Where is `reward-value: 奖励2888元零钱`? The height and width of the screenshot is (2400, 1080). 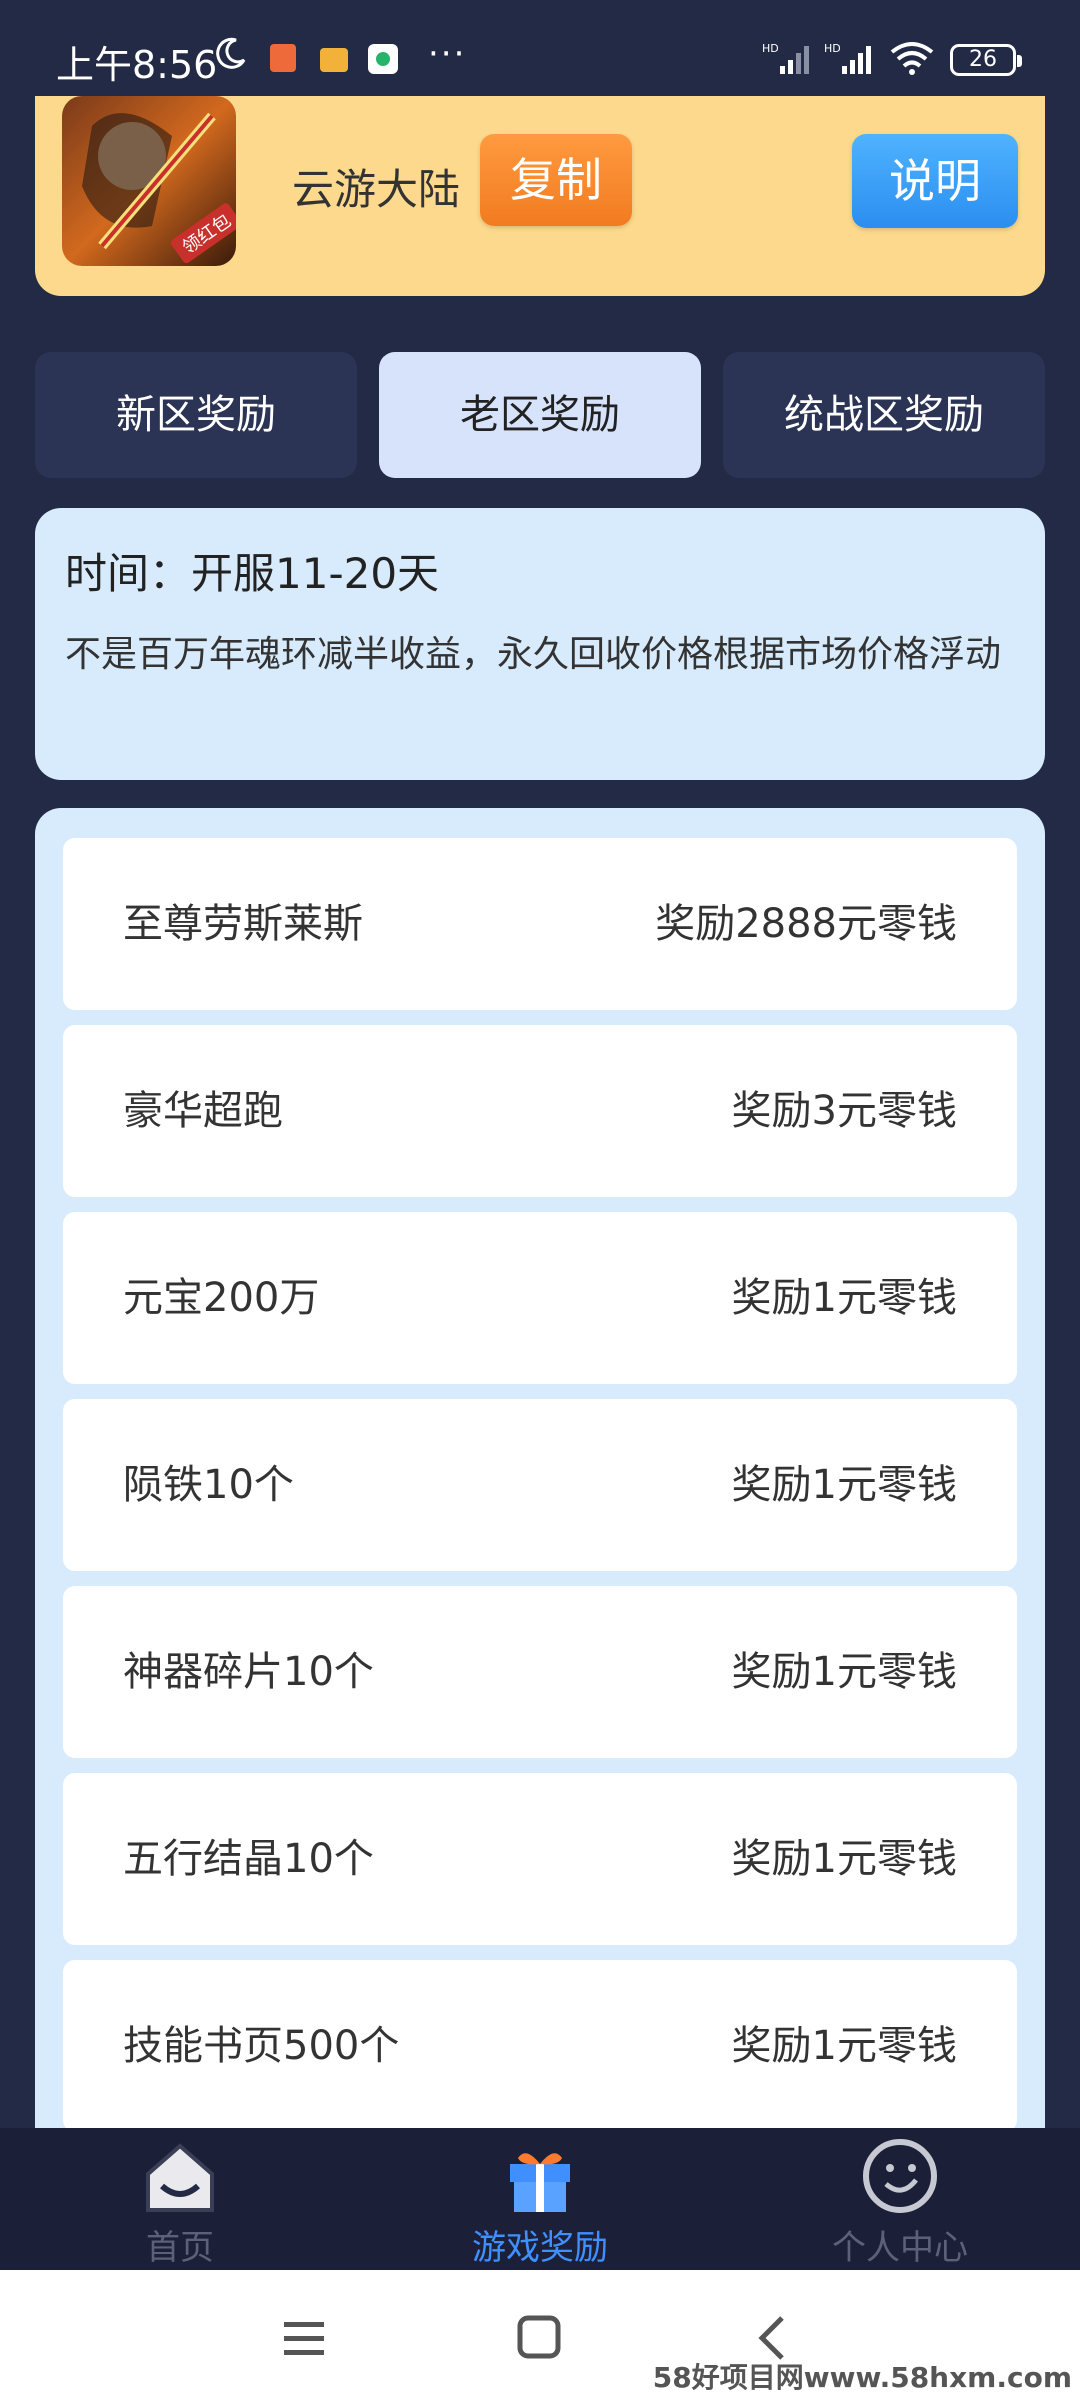
reward-value: 奖励2888元零钱 is located at coordinates (806, 924).